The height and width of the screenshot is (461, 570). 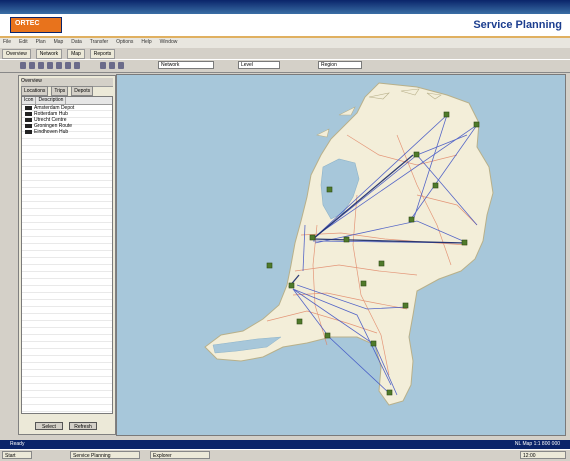 I want to click on status-bar: Ready NL Map 1:1 800 000, so click(x=285, y=444).